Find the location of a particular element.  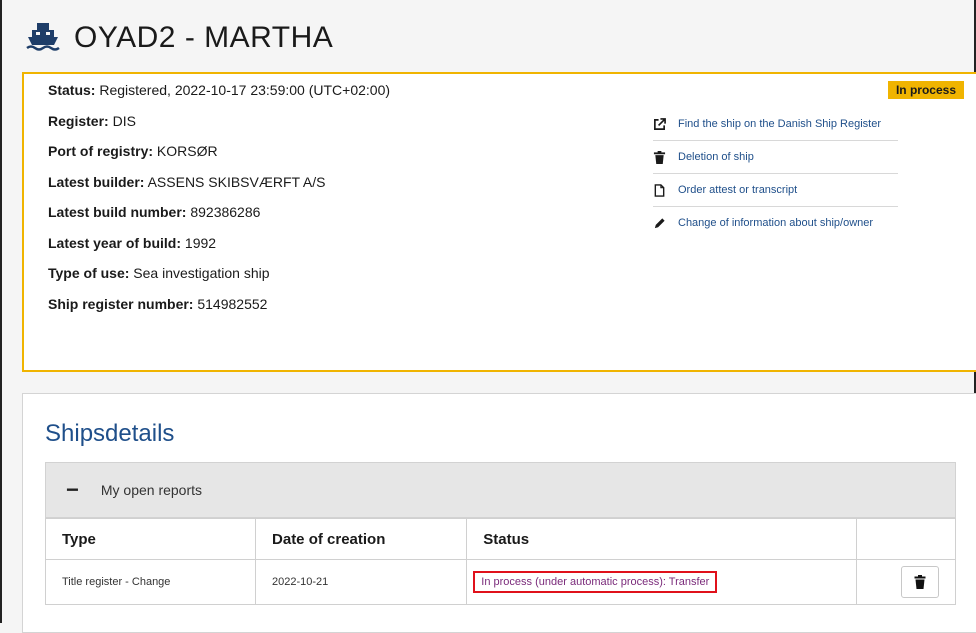

accordion-label: My open reports is located at coordinates (151, 490).